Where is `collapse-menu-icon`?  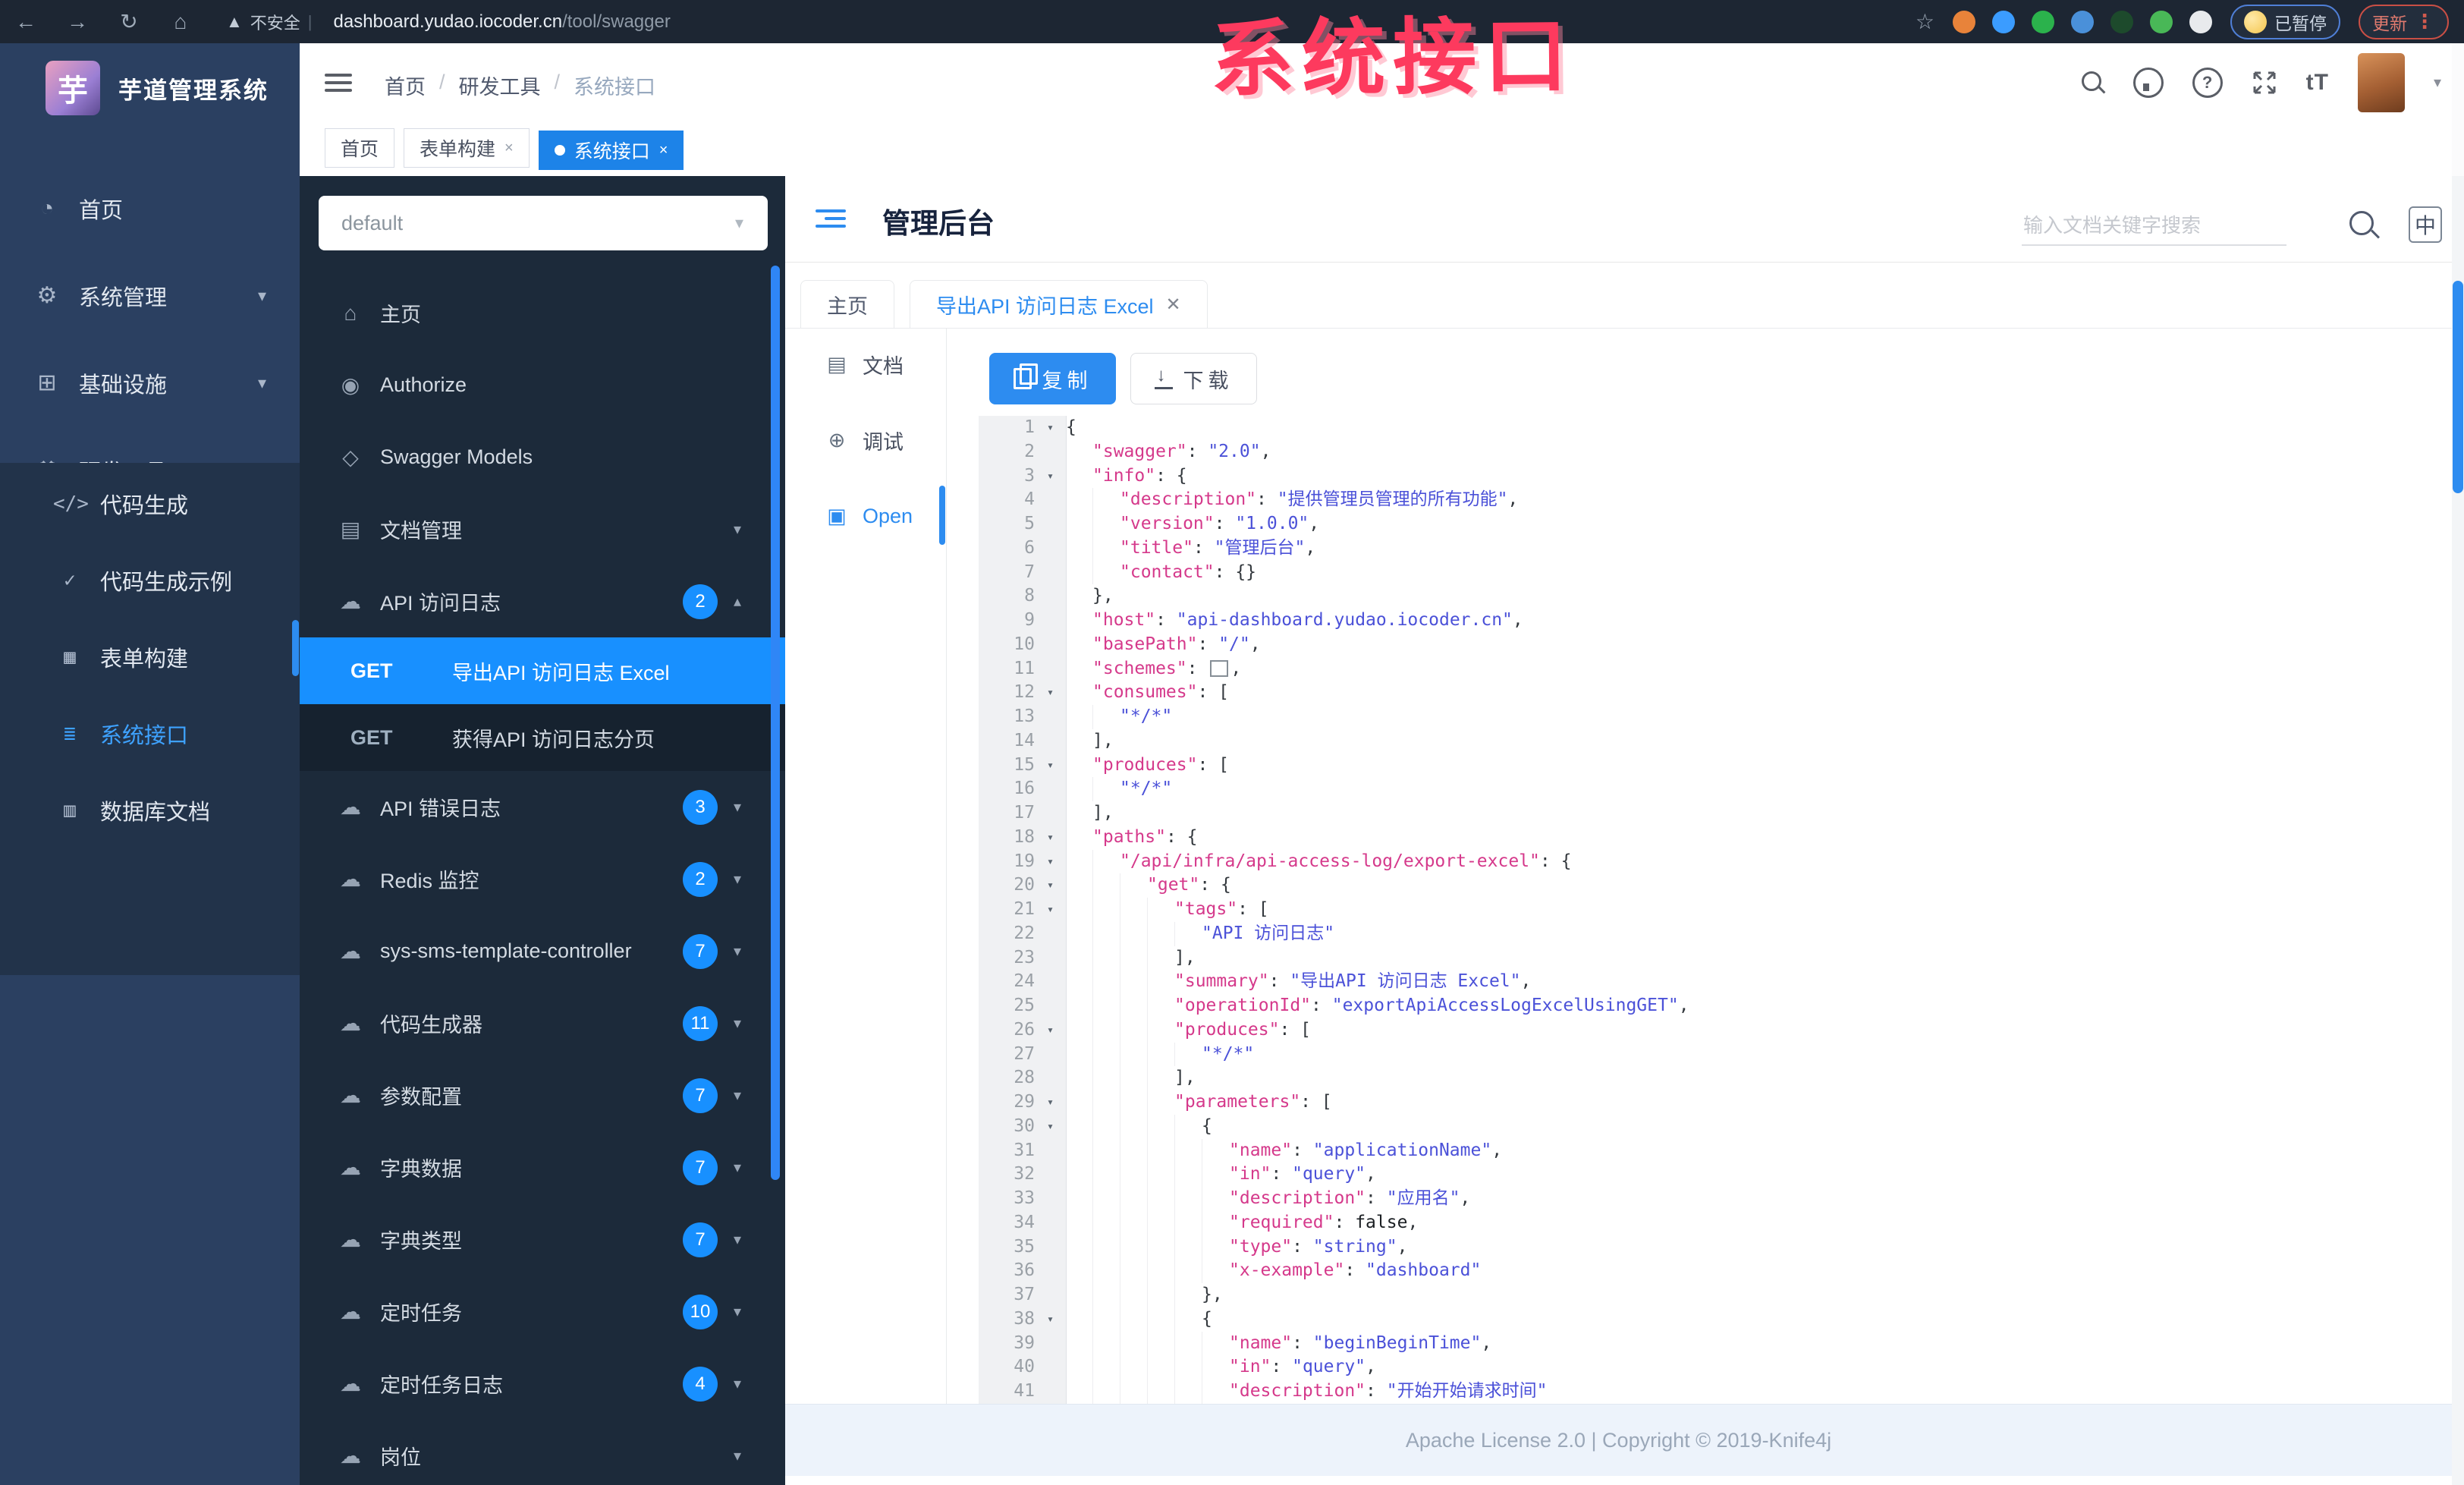
collapse-menu-icon is located at coordinates (338, 82).